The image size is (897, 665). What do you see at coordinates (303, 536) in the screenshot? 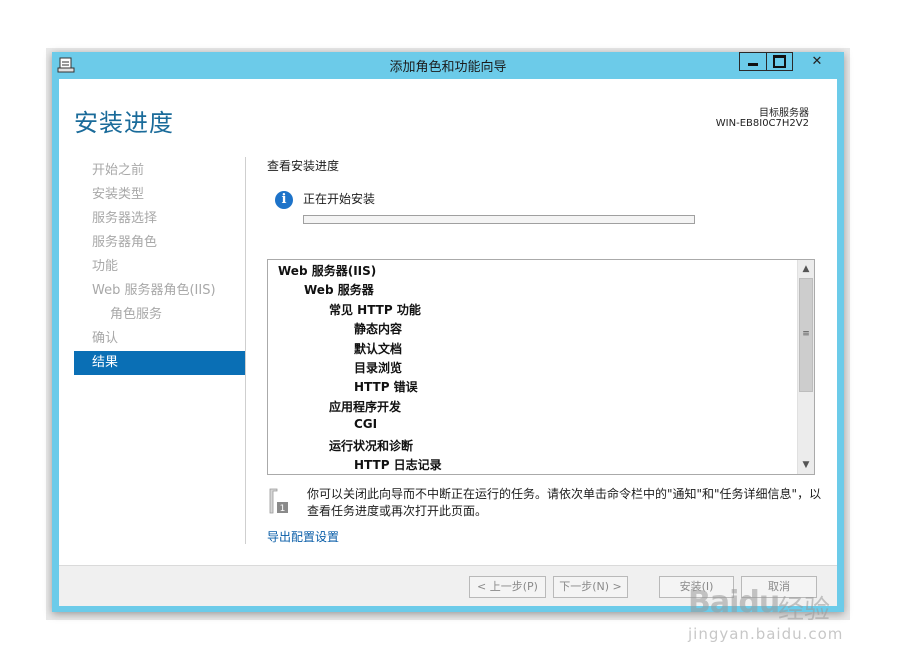
I see `export-config-link: 导出配置设置` at bounding box center [303, 536].